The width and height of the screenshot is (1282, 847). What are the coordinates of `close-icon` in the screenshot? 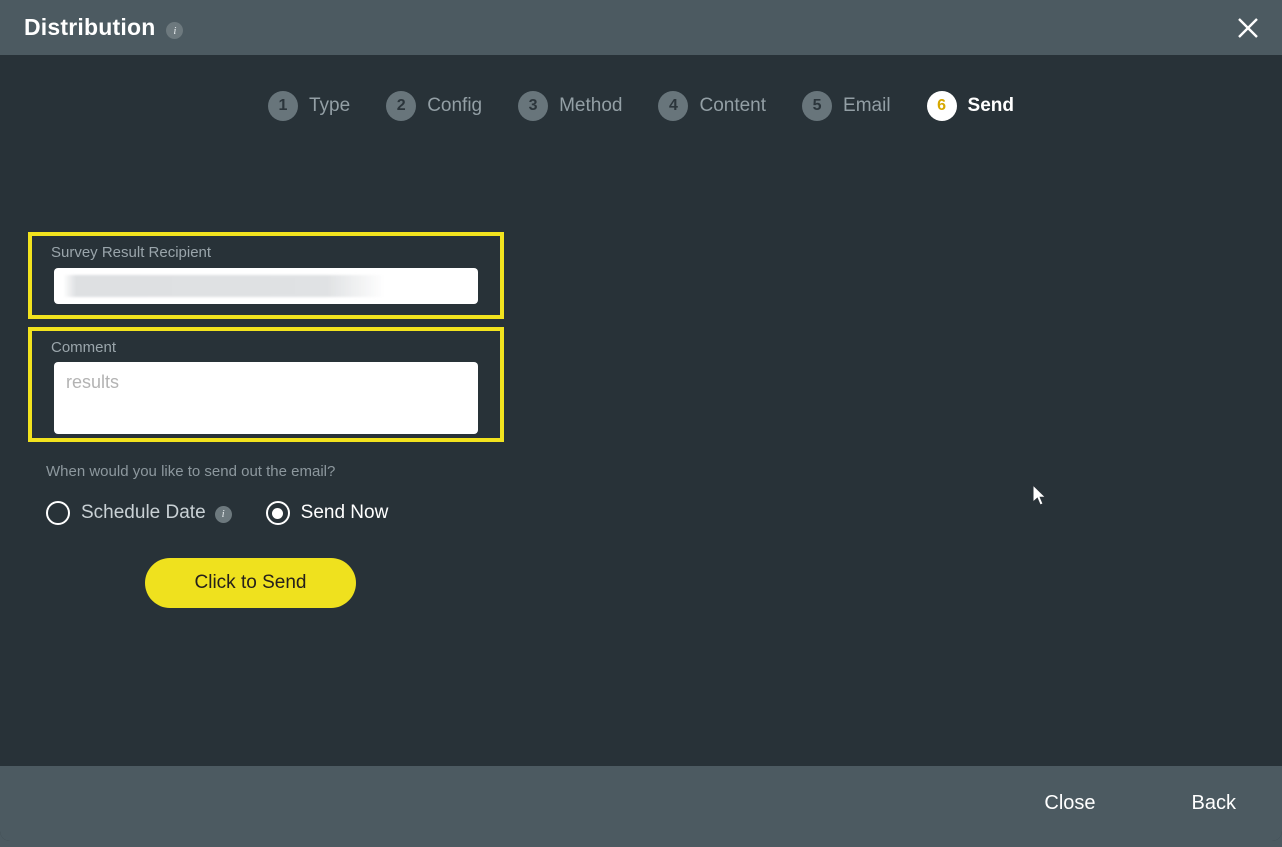 It's located at (1248, 28).